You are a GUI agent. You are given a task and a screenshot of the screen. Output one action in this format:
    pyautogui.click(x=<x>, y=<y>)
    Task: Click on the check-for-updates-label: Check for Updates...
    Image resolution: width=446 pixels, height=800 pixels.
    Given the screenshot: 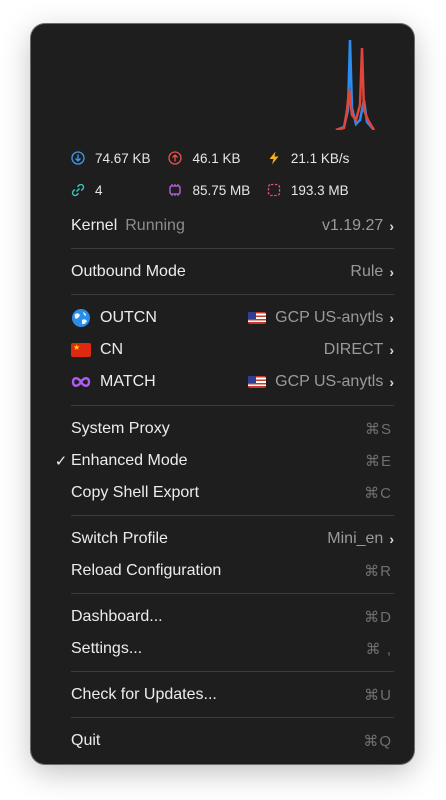 What is the action you would take?
    pyautogui.click(x=144, y=694)
    